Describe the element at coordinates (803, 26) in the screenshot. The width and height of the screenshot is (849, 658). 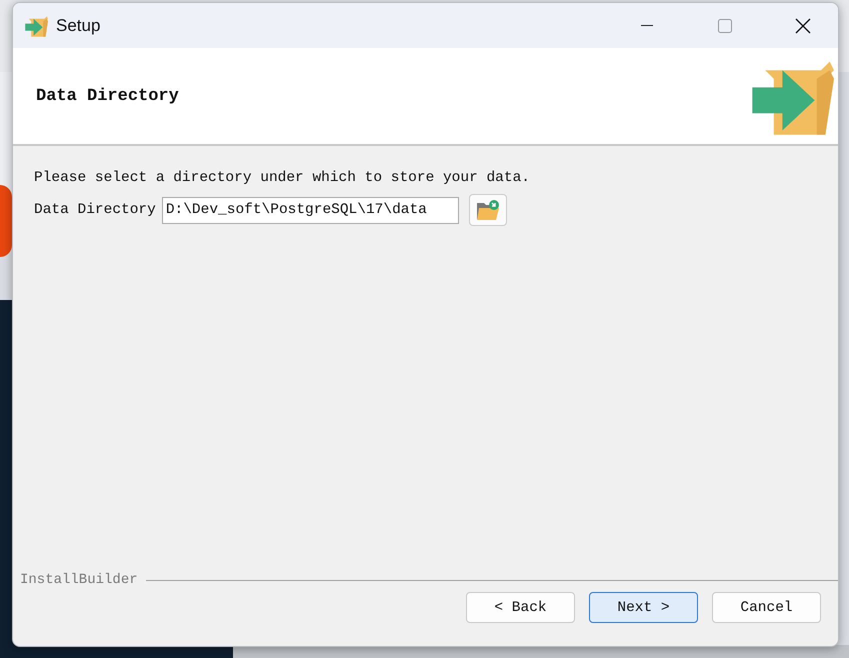
I see `close-icon` at that location.